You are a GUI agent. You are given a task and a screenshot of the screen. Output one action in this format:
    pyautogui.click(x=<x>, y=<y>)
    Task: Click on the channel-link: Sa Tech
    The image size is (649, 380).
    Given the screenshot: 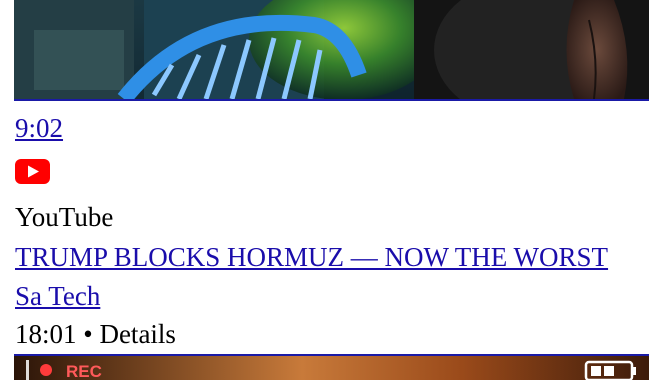 What is the action you would take?
    pyautogui.click(x=57, y=296)
    